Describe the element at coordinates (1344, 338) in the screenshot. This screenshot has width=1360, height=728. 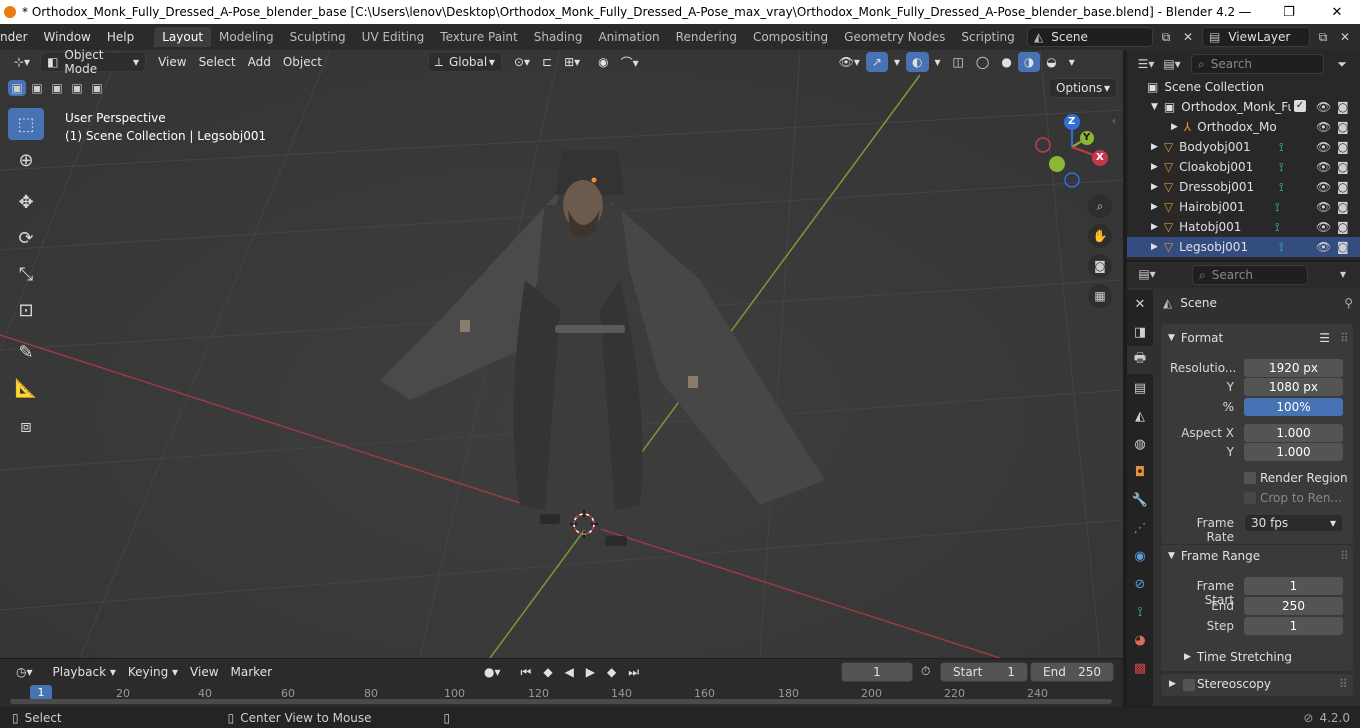
I see `drag-handle-icon: ⠿` at that location.